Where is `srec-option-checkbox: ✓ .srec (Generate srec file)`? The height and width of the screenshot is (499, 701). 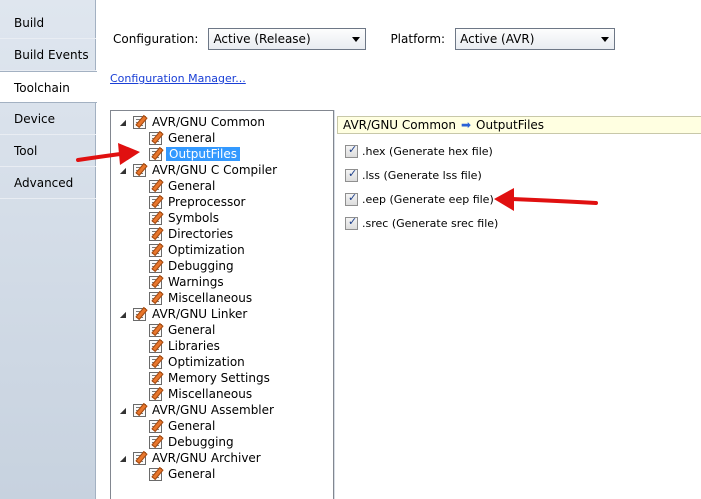
srec-option-checkbox: ✓ .srec (Generate srec file) is located at coordinates (421, 223).